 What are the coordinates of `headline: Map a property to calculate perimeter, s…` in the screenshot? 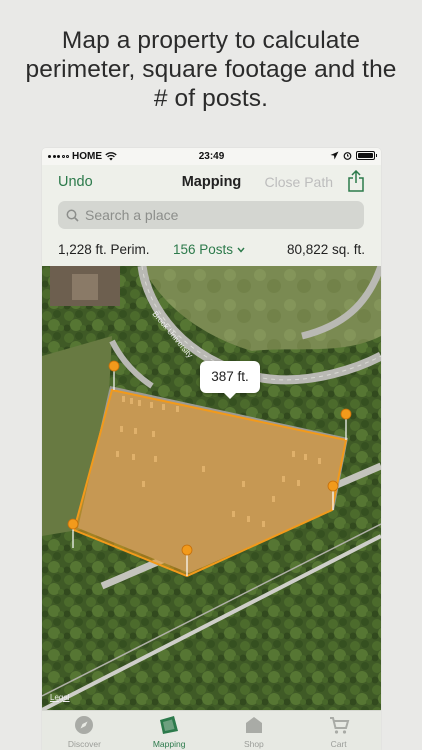 It's located at (211, 69).